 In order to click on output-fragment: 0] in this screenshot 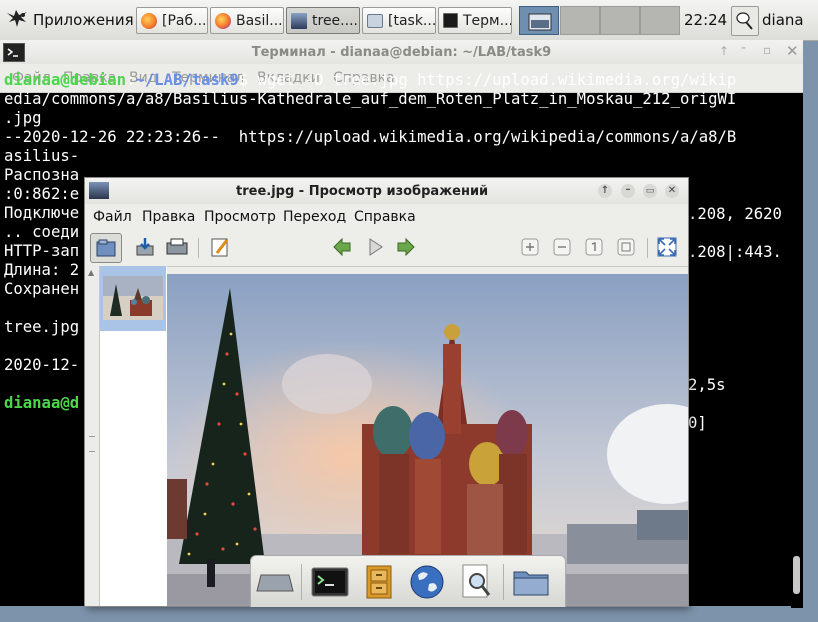, I will do `click(697, 423)`.